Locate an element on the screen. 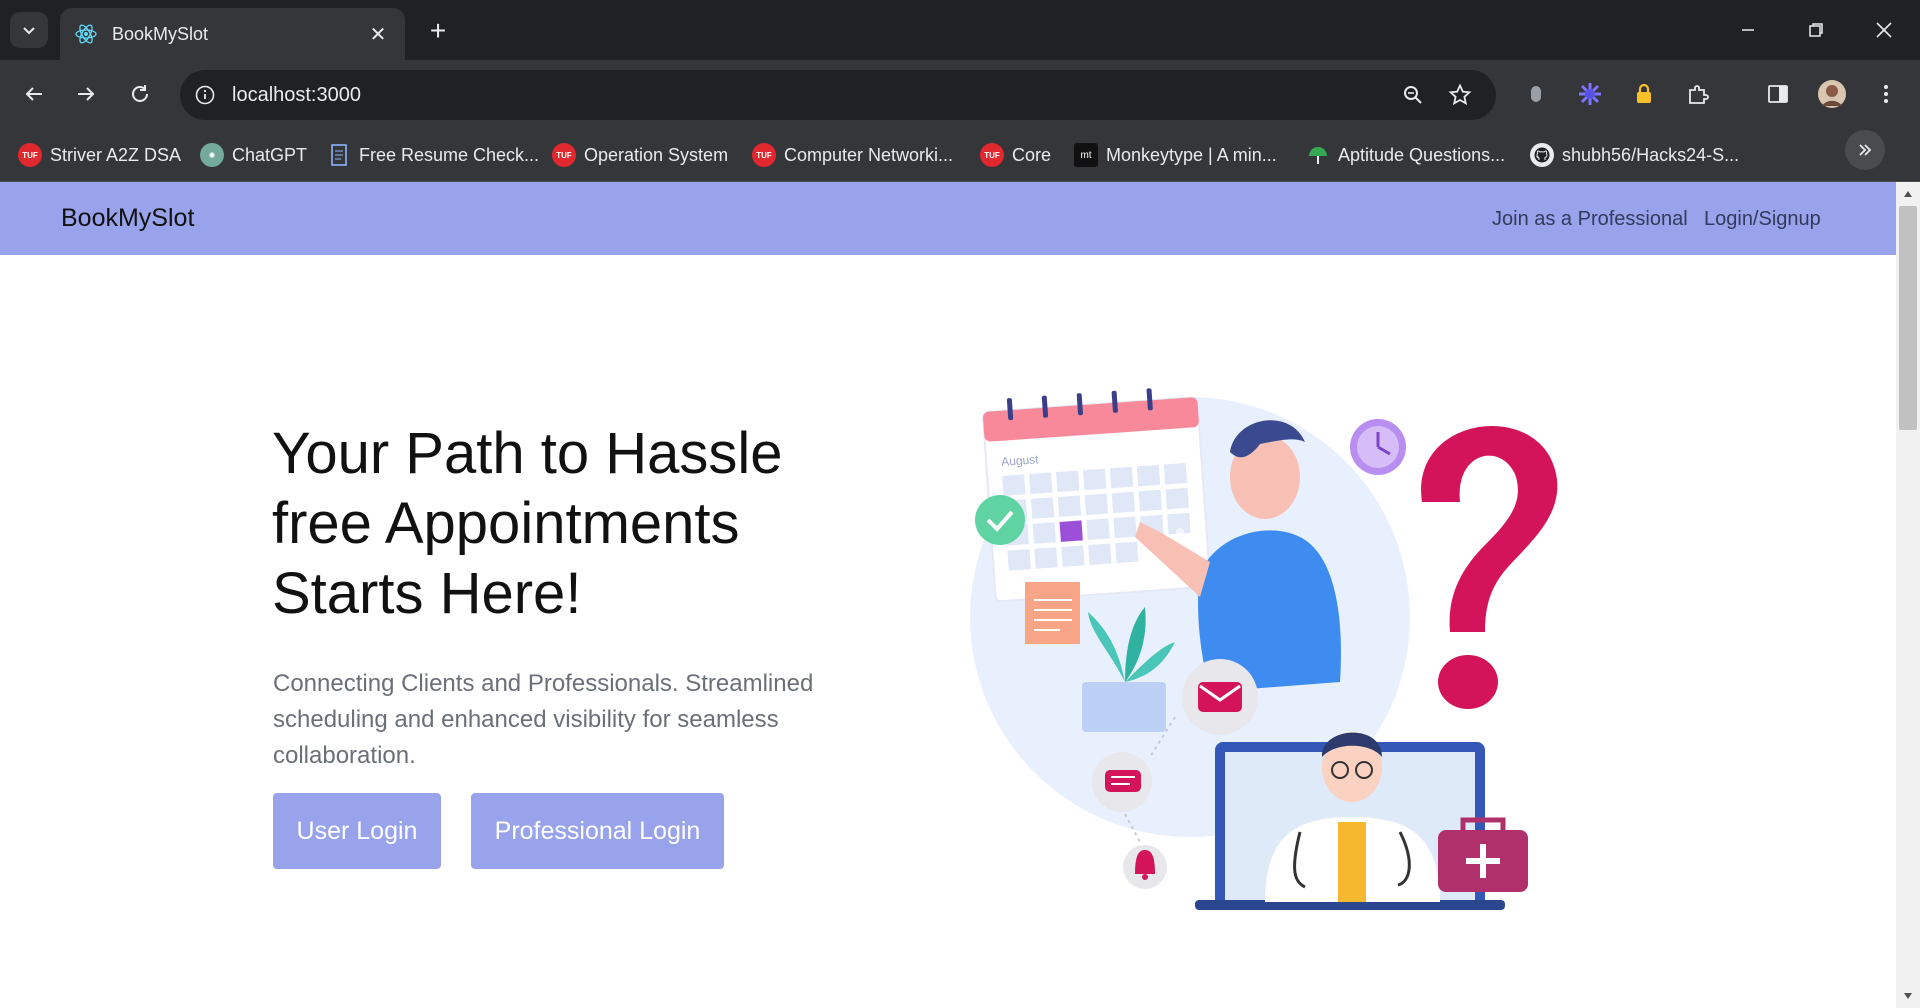 The width and height of the screenshot is (1920, 1008). browser-titlebar: BookMySlot ✕ + is located at coordinates (960, 30).